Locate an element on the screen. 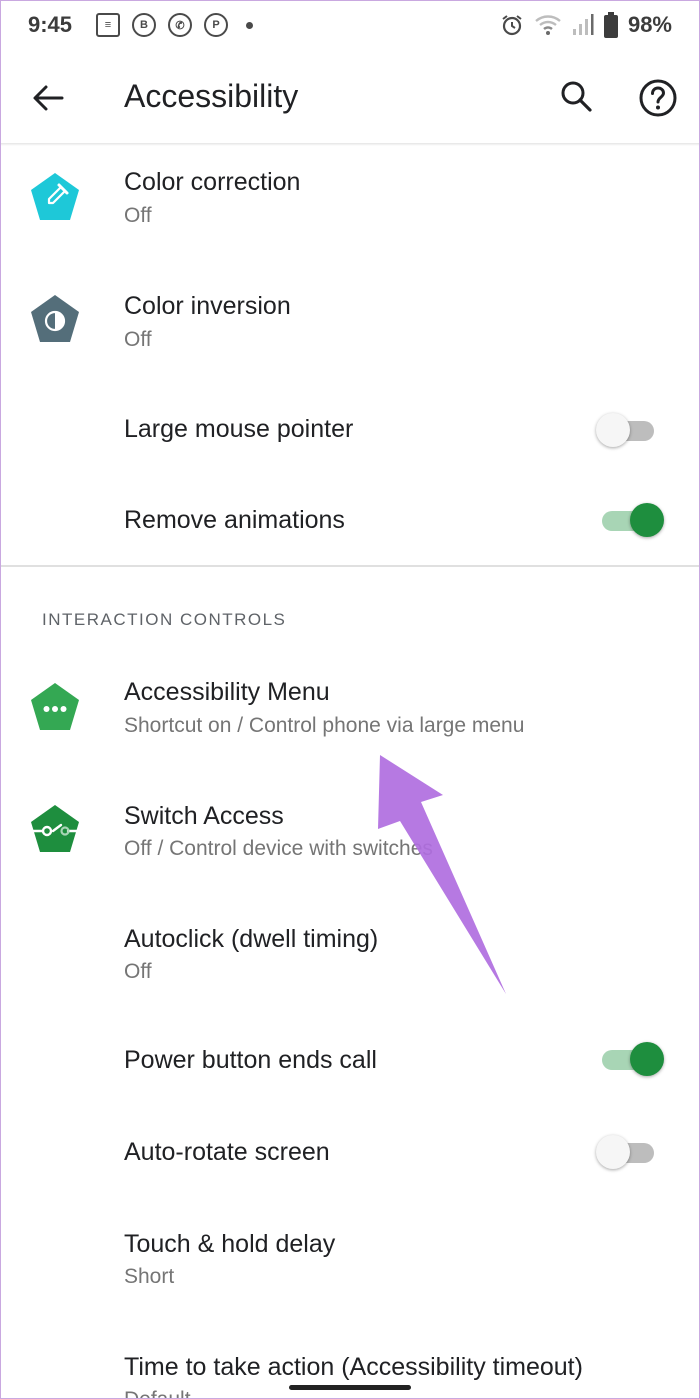 The width and height of the screenshot is (700, 1399). large-mouse-pointer-switch is located at coordinates (626, 430).